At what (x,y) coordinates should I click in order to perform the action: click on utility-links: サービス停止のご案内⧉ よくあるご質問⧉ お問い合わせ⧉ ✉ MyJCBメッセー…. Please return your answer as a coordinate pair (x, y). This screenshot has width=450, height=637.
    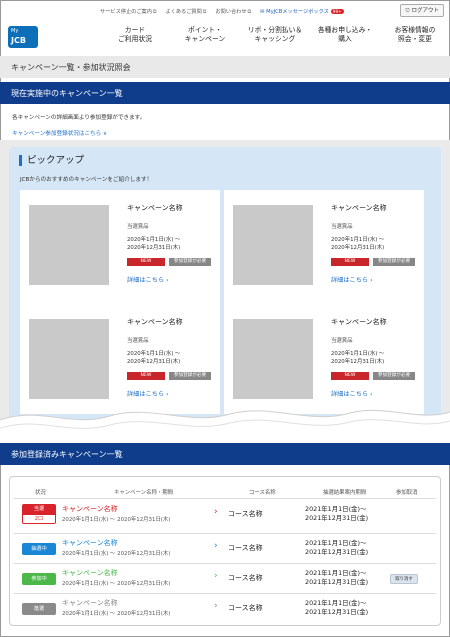
    Looking at the image, I should click on (275, 11).